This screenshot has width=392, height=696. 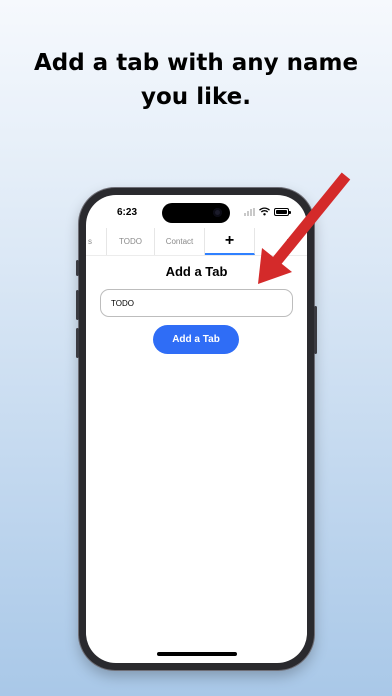 I want to click on page-title: Add a Tab, so click(x=196, y=271).